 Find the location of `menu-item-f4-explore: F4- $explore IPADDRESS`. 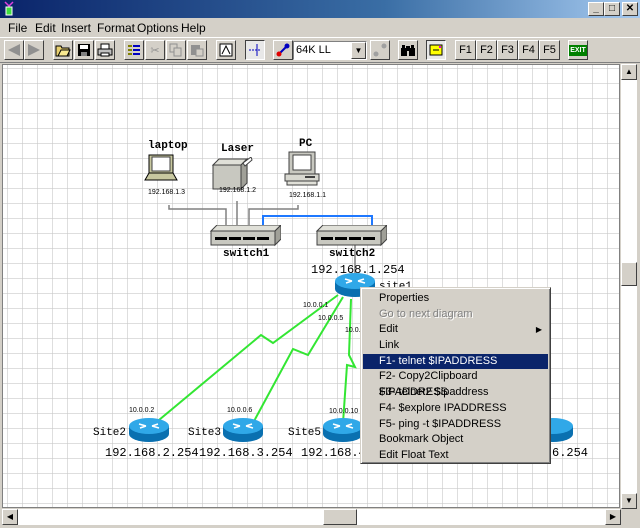

menu-item-f4-explore: F4- $explore IPADDRESS is located at coordinates (455, 409).